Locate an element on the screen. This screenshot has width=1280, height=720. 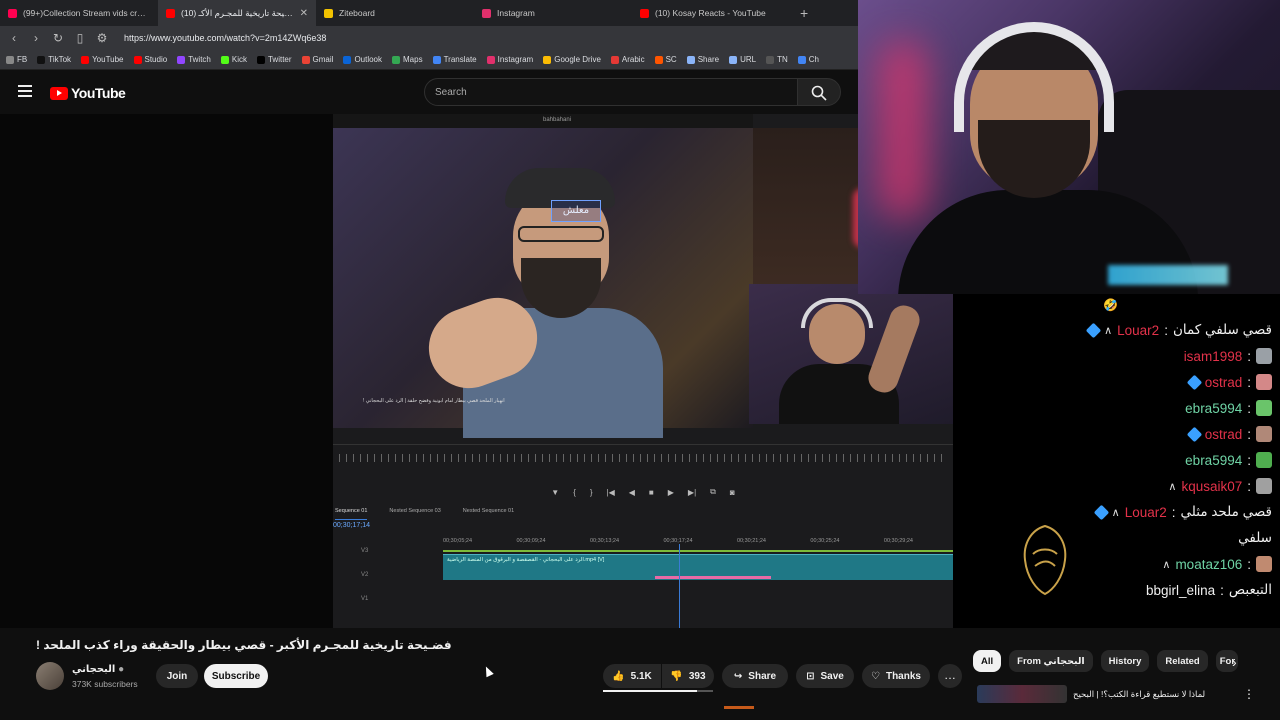
bookmark-item: Share is located at coordinates (702, 59).